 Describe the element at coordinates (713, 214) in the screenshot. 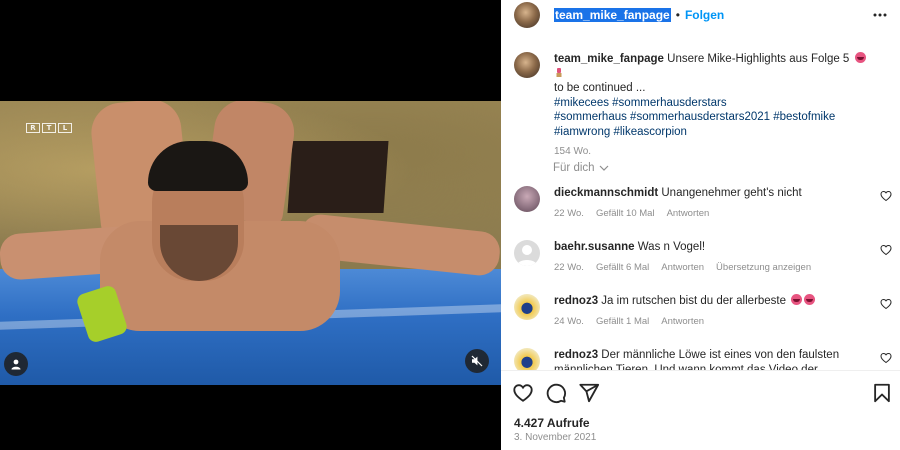

I see `comment-meta: 22 Wo. Gefällt 10 Mal Antworten` at that location.